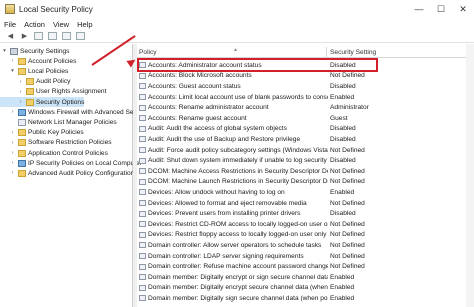  What do you see at coordinates (148, 52) in the screenshot?
I see `column-header-policy: Policy` at bounding box center [148, 52].